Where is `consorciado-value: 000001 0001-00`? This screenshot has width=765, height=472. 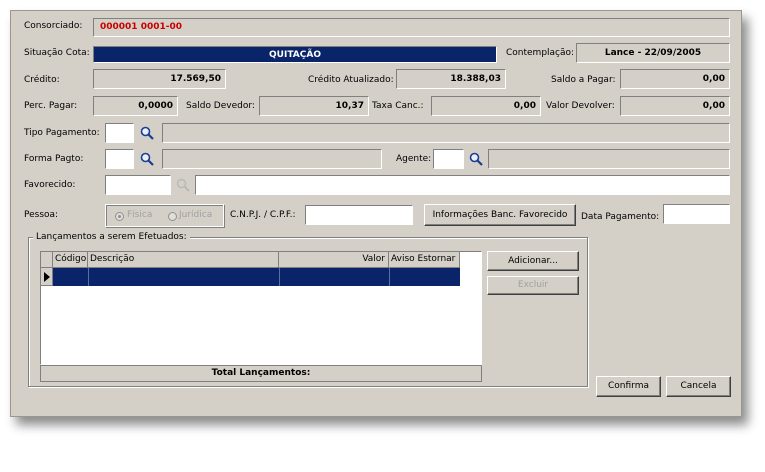 consorciado-value: 000001 0001-00 is located at coordinates (141, 27).